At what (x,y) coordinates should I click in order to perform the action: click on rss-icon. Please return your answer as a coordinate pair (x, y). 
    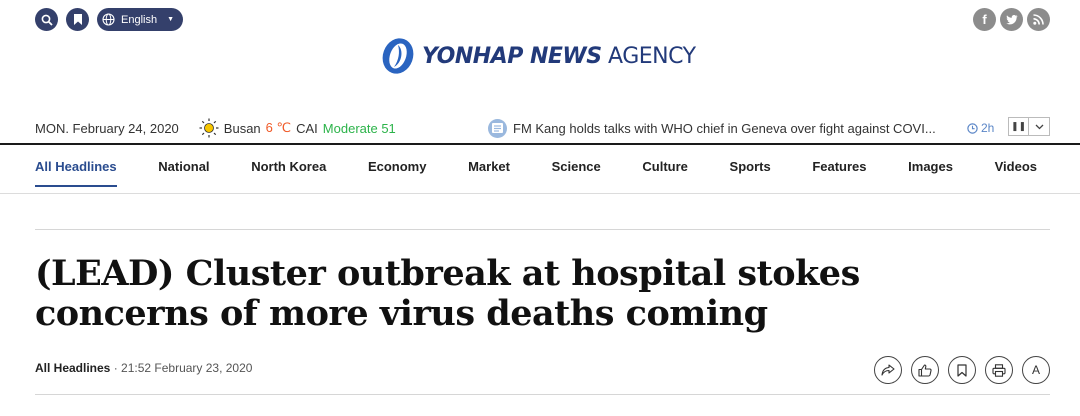
    Looking at the image, I should click on (1038, 19).